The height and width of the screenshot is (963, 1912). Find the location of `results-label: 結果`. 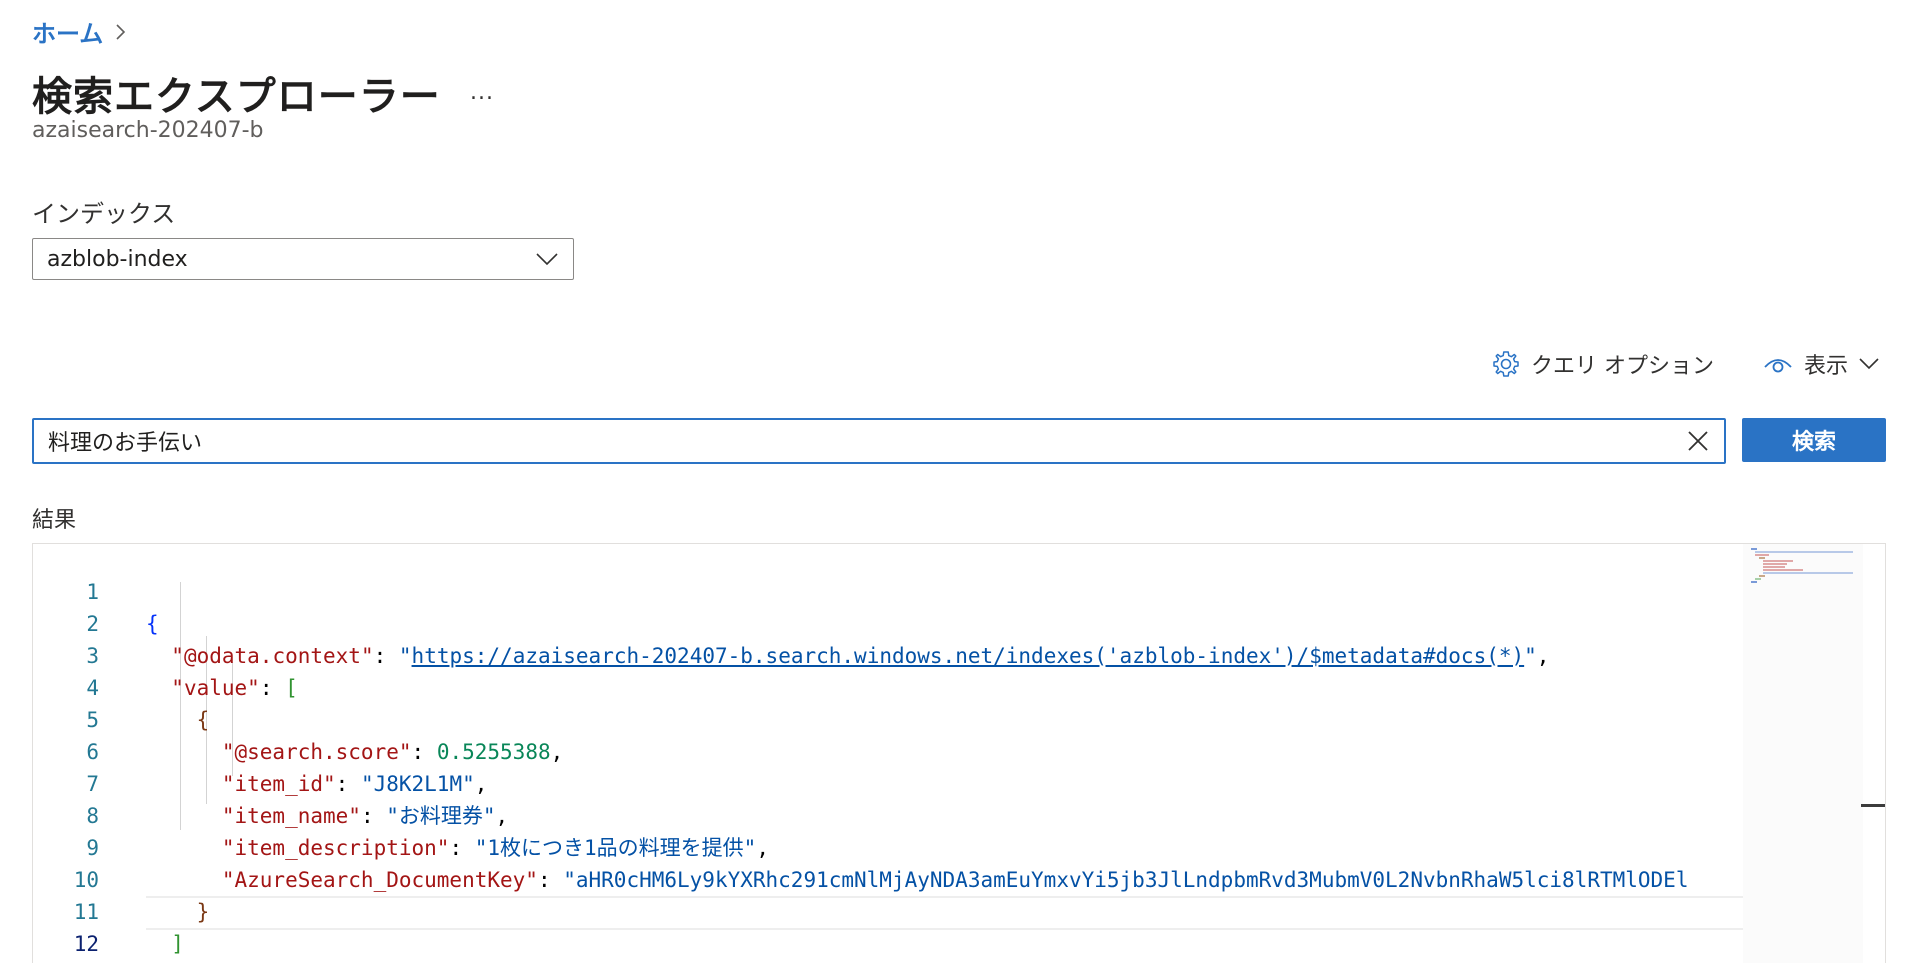

results-label: 結果 is located at coordinates (54, 520).